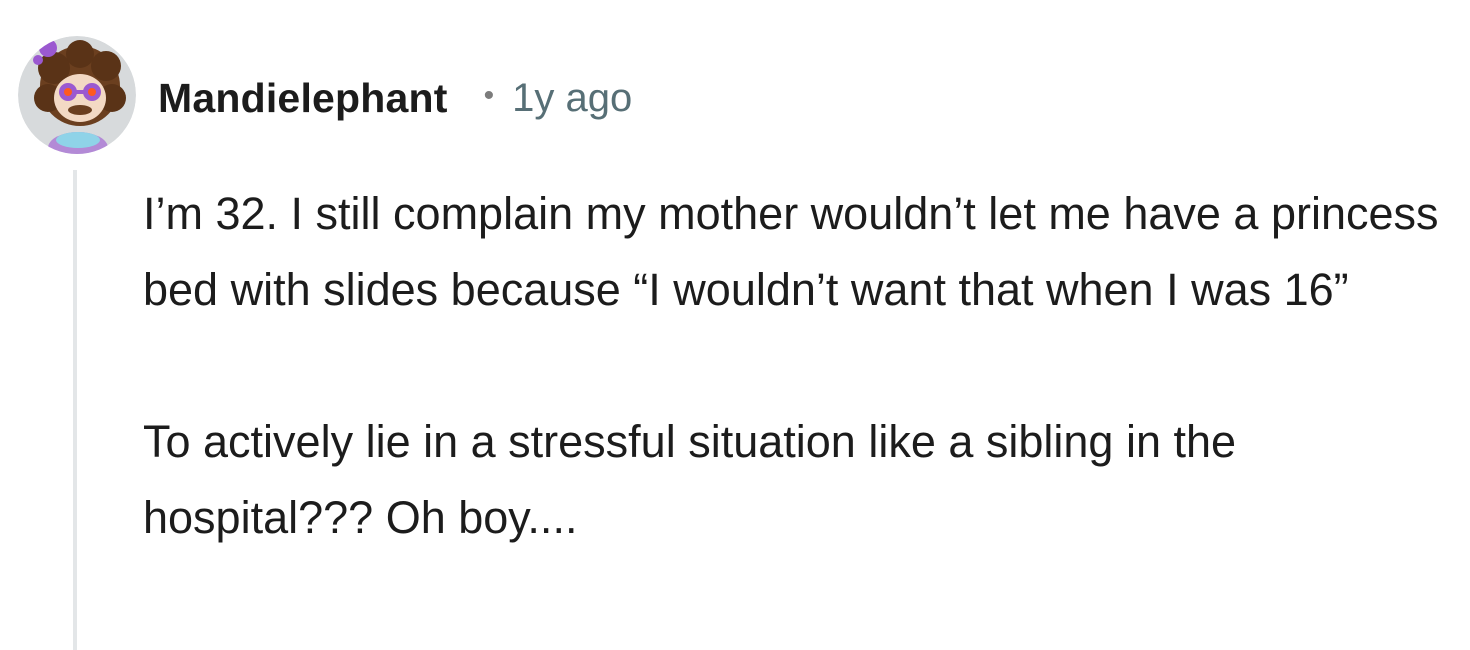 The width and height of the screenshot is (1470, 650). I want to click on comment-header: Mandielephant • 1y ago, so click(395, 98).